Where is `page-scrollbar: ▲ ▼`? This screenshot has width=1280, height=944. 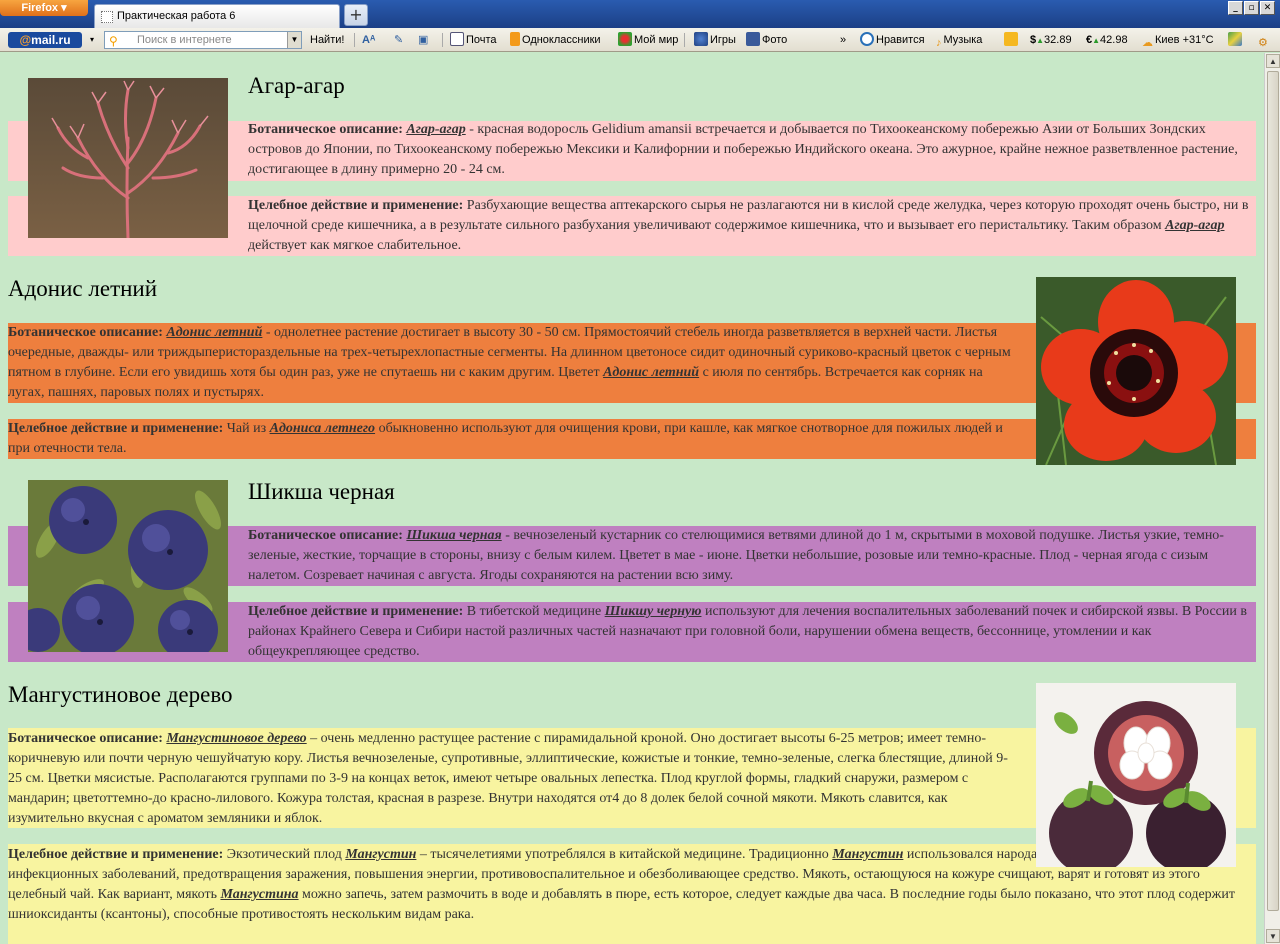 page-scrollbar: ▲ ▼ is located at coordinates (1272, 498).